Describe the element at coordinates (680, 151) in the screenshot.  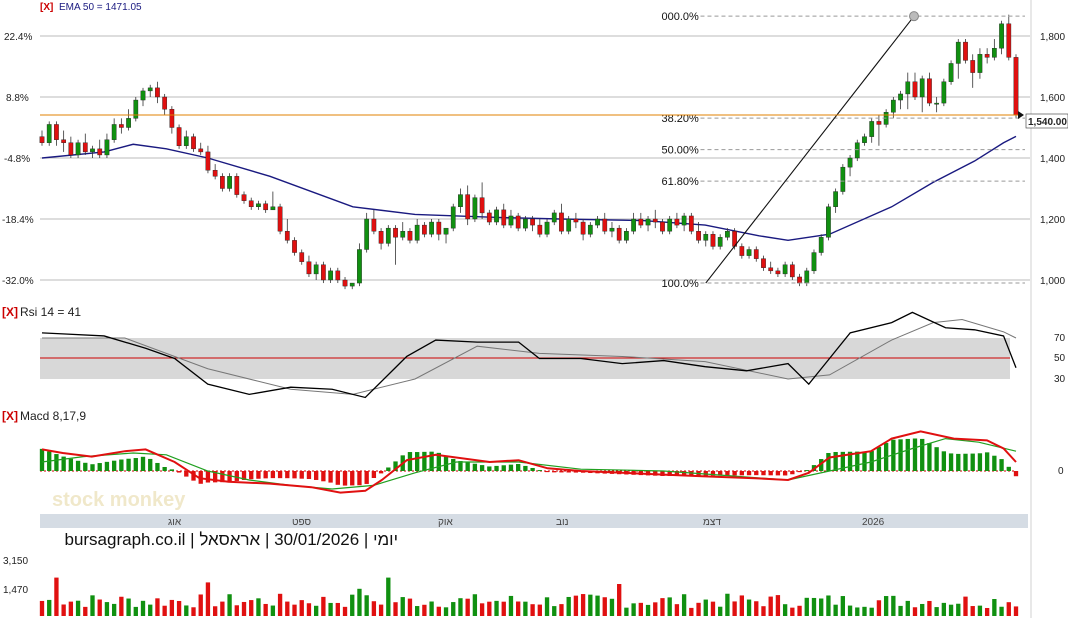
I see `fib-level-label: 50.00%` at that location.